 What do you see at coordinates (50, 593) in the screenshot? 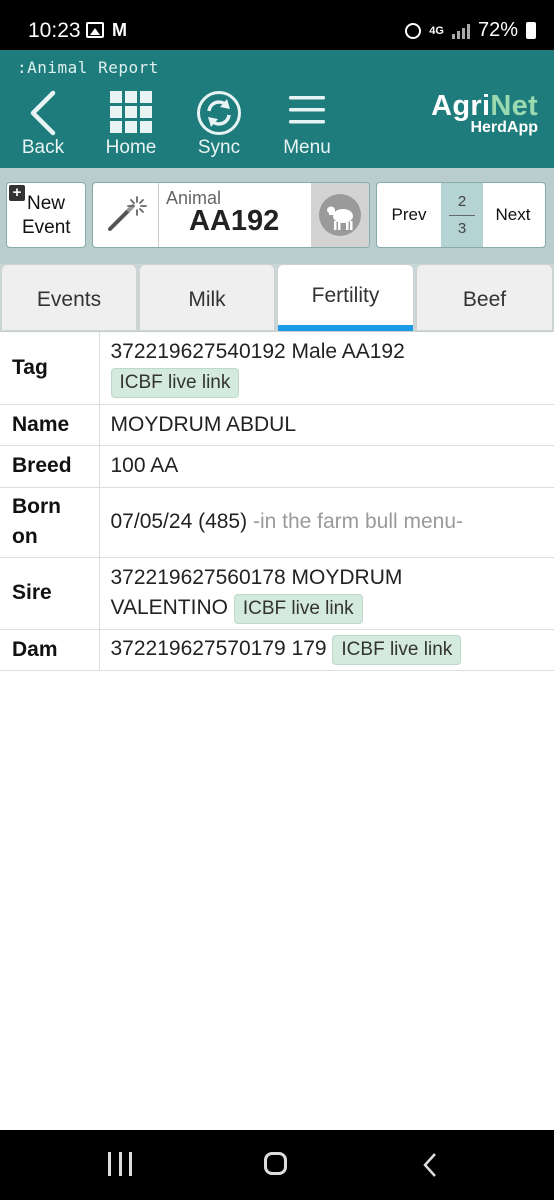
I see `sire-label: Sire` at bounding box center [50, 593].